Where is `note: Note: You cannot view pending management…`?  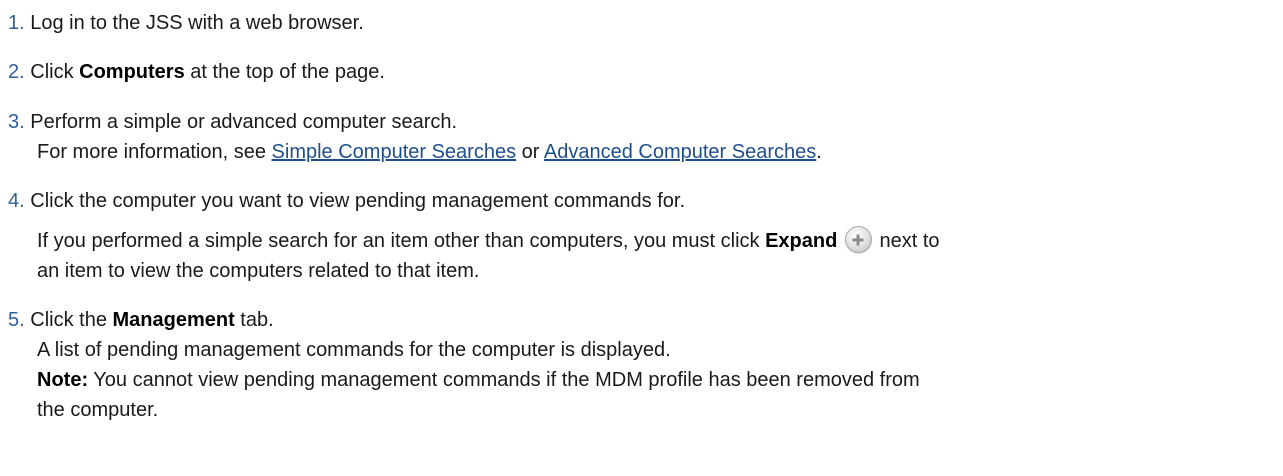 note: Note: You cannot view pending management… is located at coordinates (640, 380).